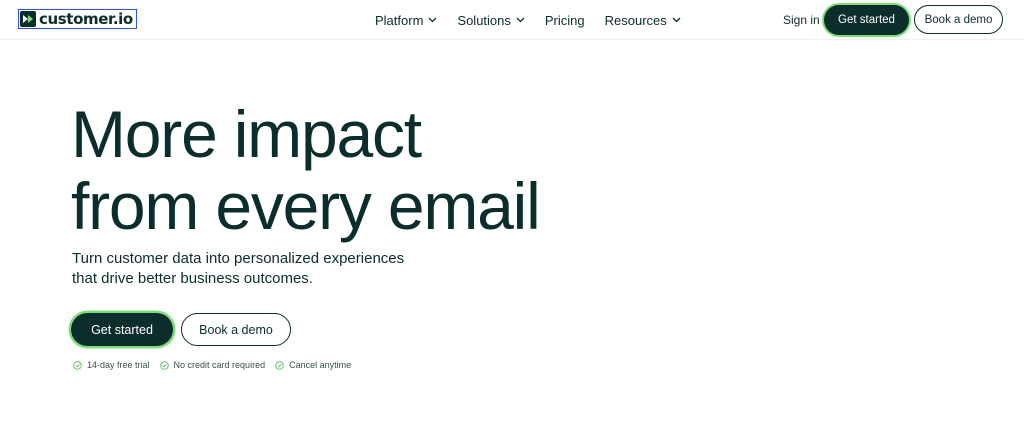  What do you see at coordinates (320, 365) in the screenshot?
I see `perk-label: Cancel anytime` at bounding box center [320, 365].